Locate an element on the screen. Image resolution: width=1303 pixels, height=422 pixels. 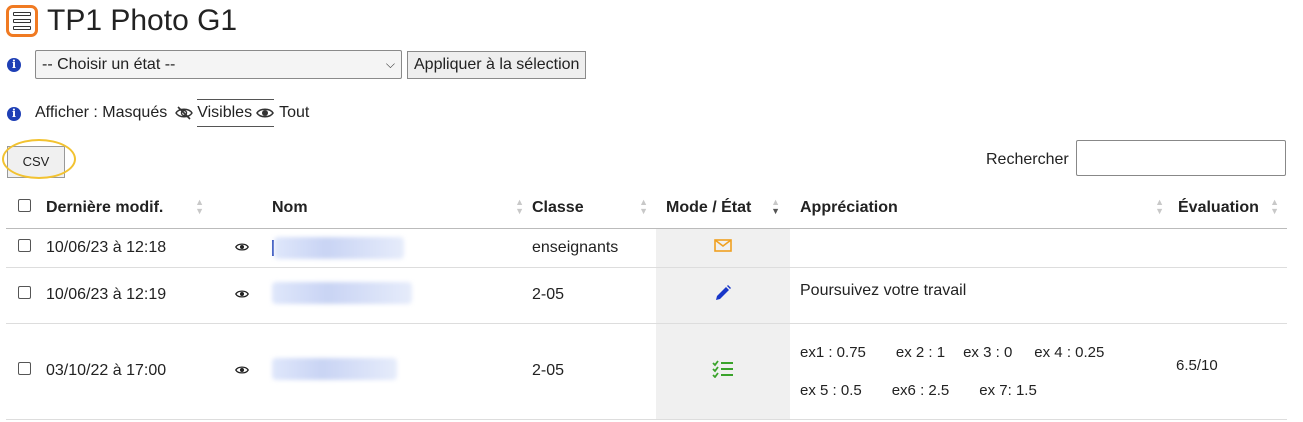
grade-item: ex 5 : 0.5 is located at coordinates (831, 390).